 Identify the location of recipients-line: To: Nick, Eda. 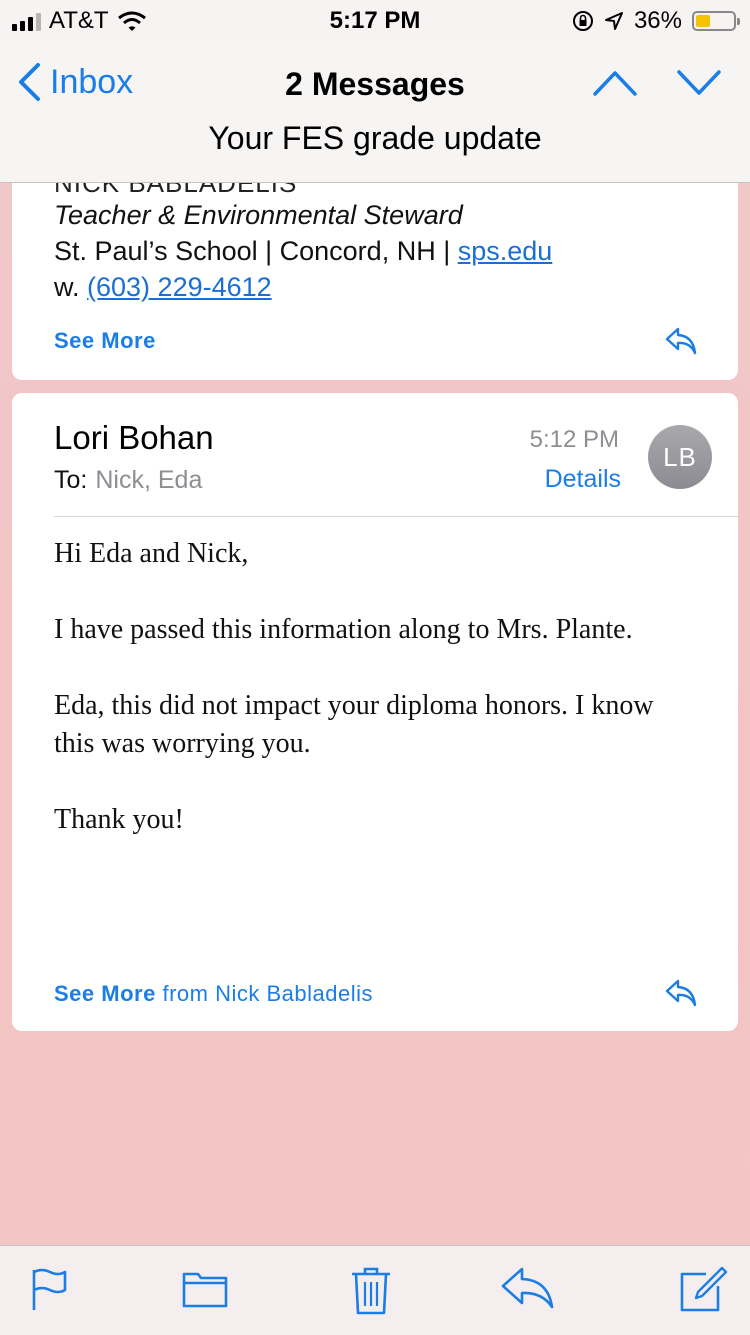
(128, 480).